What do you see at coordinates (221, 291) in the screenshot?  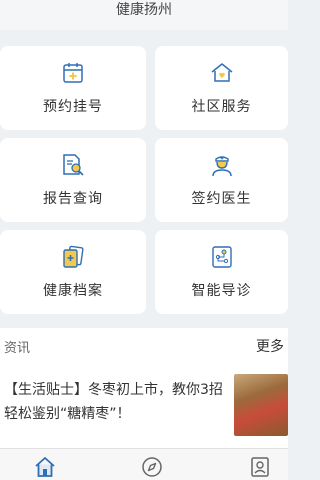 I see `service-label: 智能导诊` at bounding box center [221, 291].